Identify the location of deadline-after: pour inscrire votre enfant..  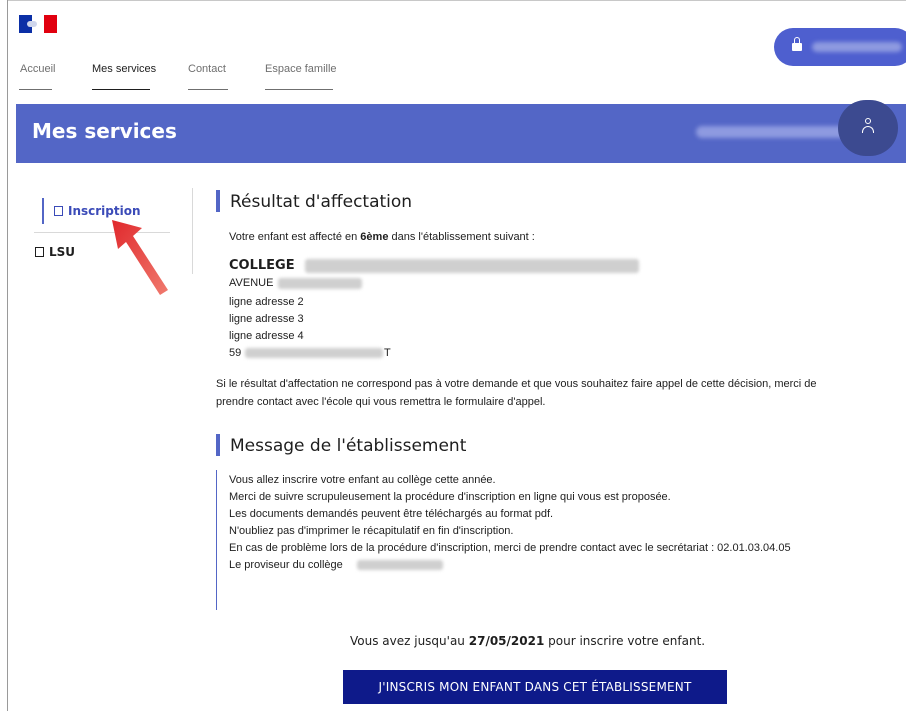
(627, 641).